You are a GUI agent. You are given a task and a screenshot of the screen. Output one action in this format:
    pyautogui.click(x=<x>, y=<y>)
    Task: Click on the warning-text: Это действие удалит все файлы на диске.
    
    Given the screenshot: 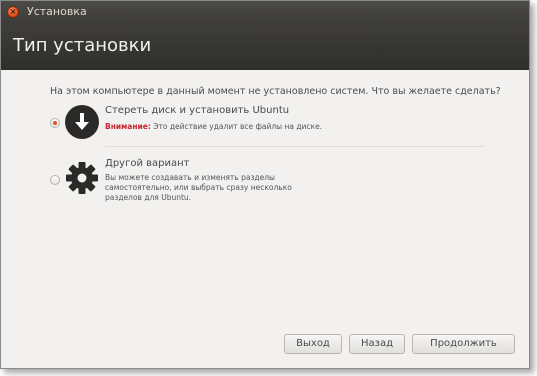 What is the action you would take?
    pyautogui.click(x=238, y=126)
    